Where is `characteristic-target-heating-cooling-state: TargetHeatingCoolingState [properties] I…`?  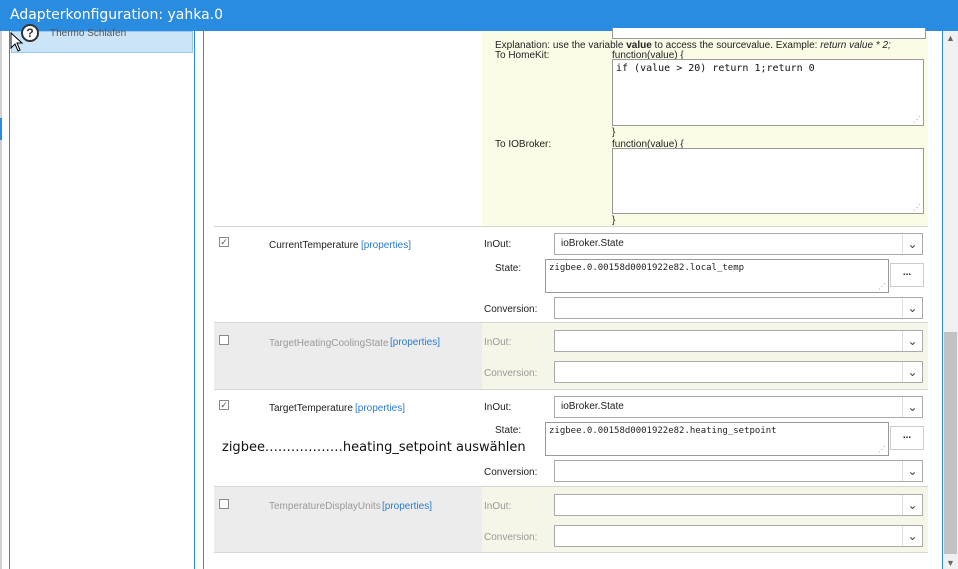 characteristic-target-heating-cooling-state: TargetHeatingCoolingState [properties] I… is located at coordinates (571, 356).